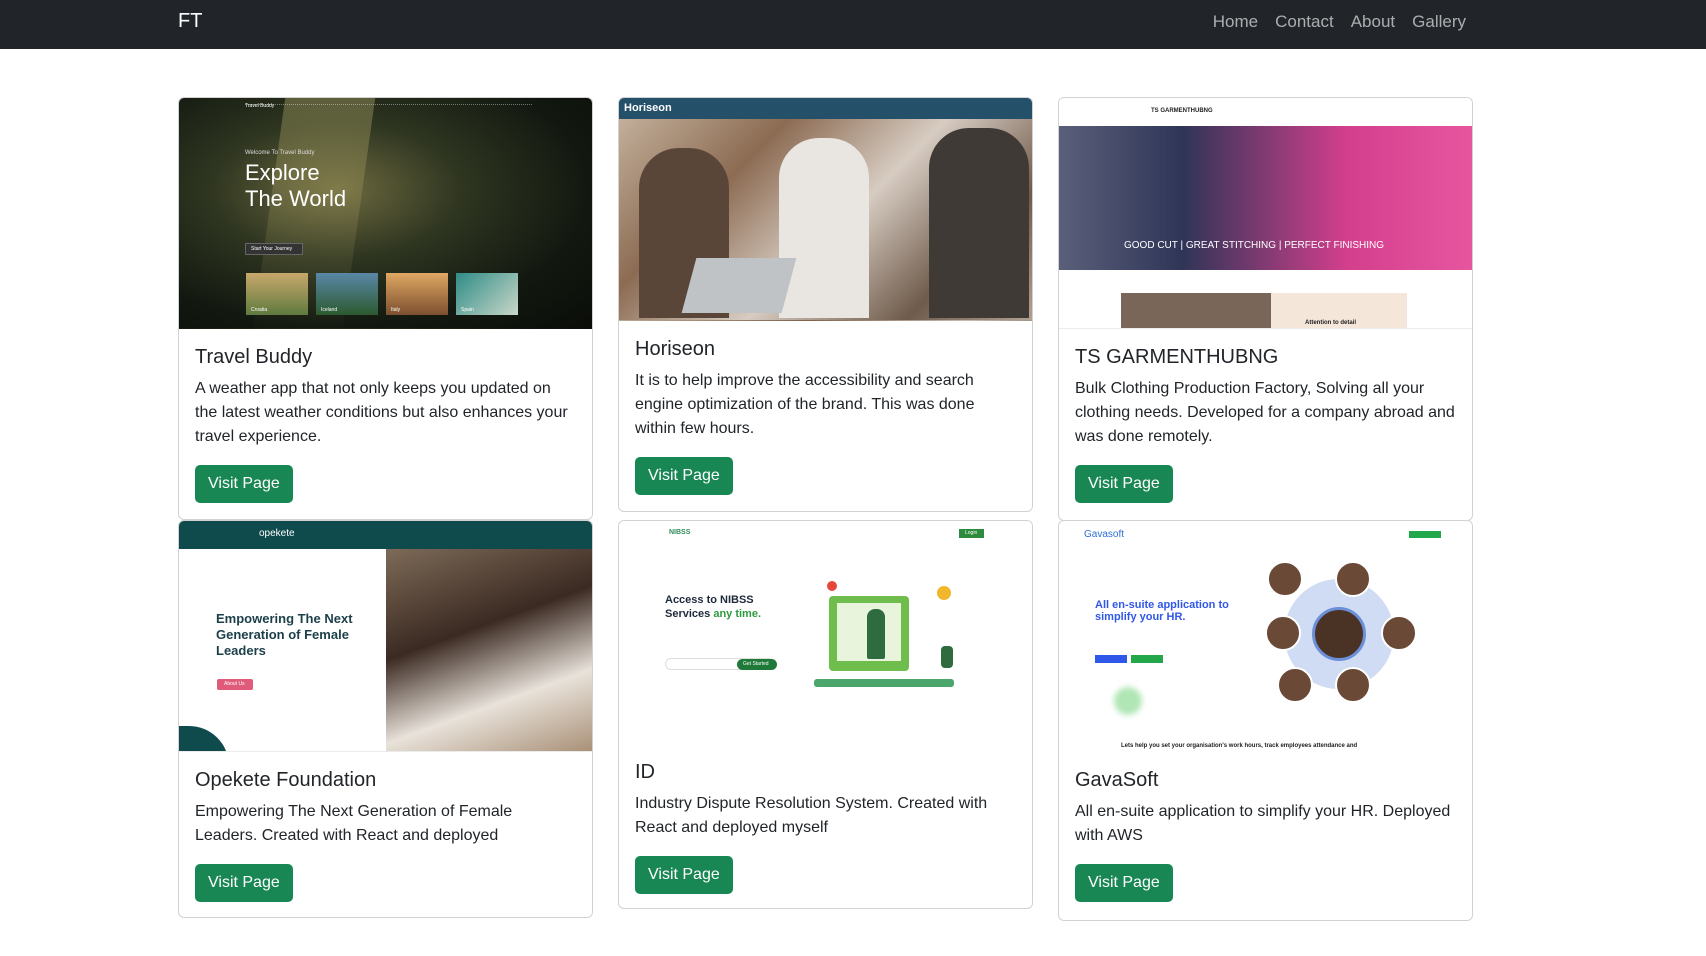 The image size is (1706, 956). I want to click on card-title: Opekete Foundation, so click(286, 780).